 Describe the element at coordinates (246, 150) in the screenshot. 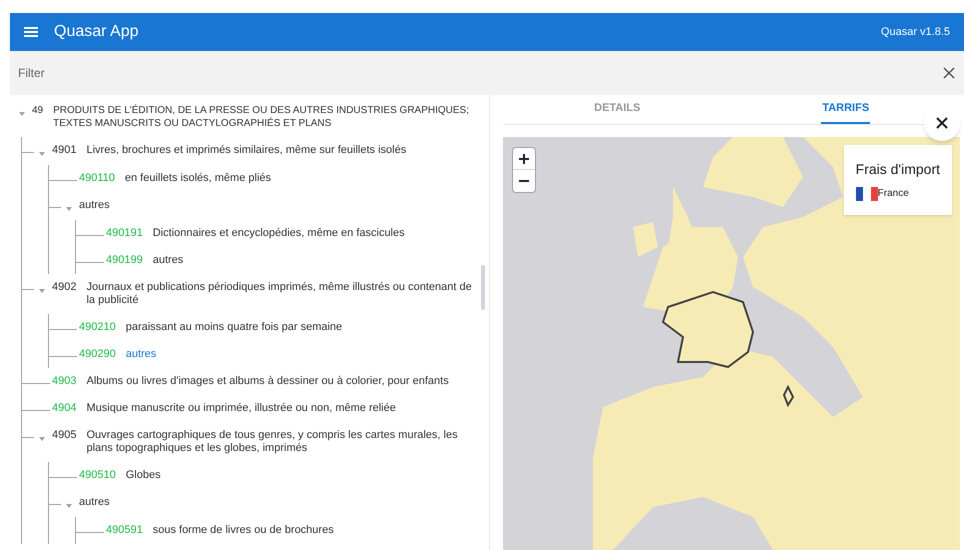

I see `tree-item-label: Livres, brochures et imprimés similaires, même sur feuillets isolés` at that location.